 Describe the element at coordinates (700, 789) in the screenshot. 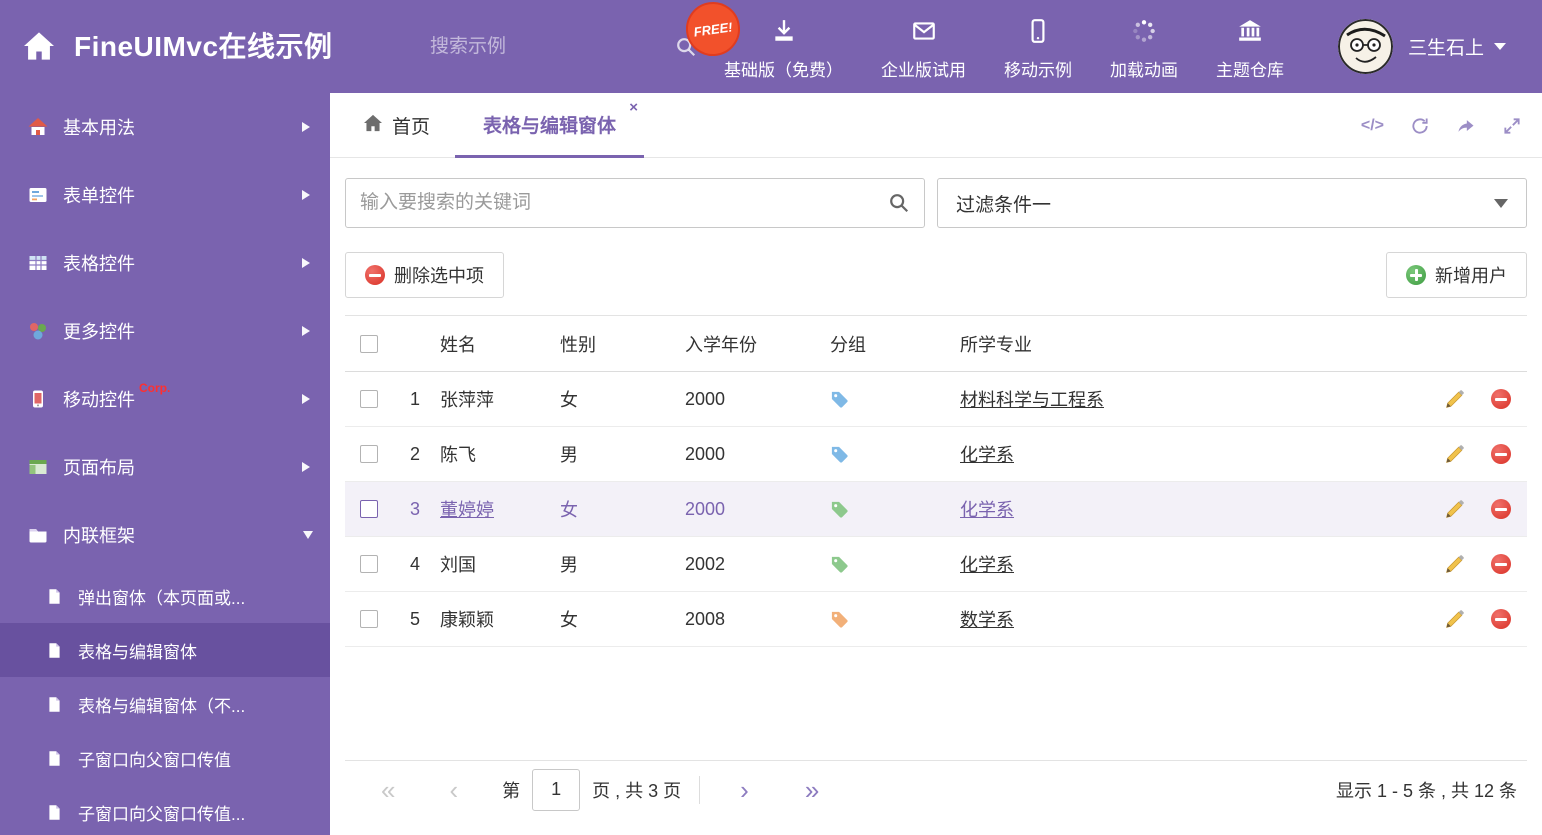

I see `divider` at that location.